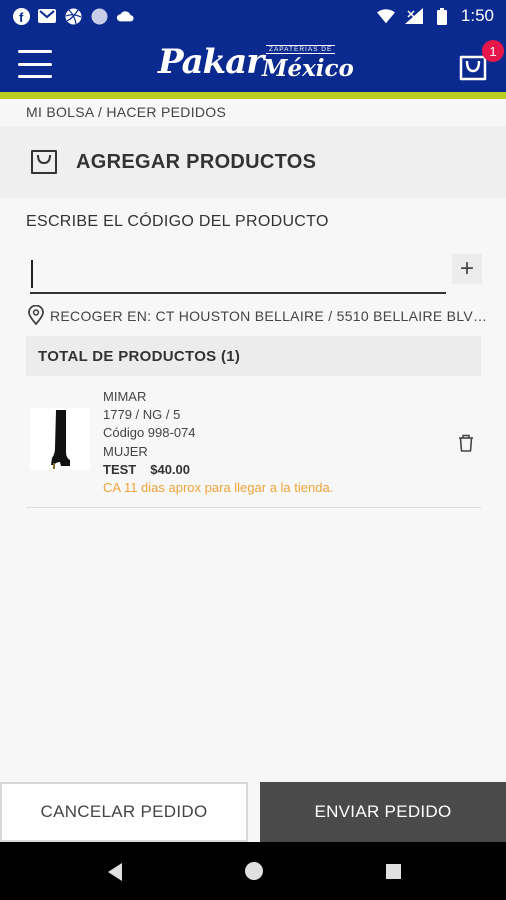  Describe the element at coordinates (211, 62) in the screenshot. I see `logo-brand: Pakar` at that location.